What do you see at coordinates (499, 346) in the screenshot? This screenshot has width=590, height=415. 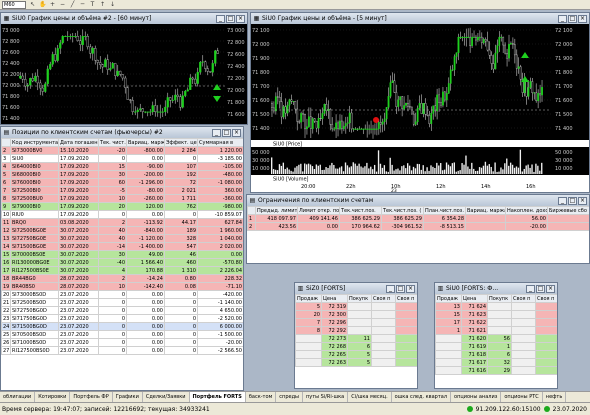 I see `buy-volume: 1` at bounding box center [499, 346].